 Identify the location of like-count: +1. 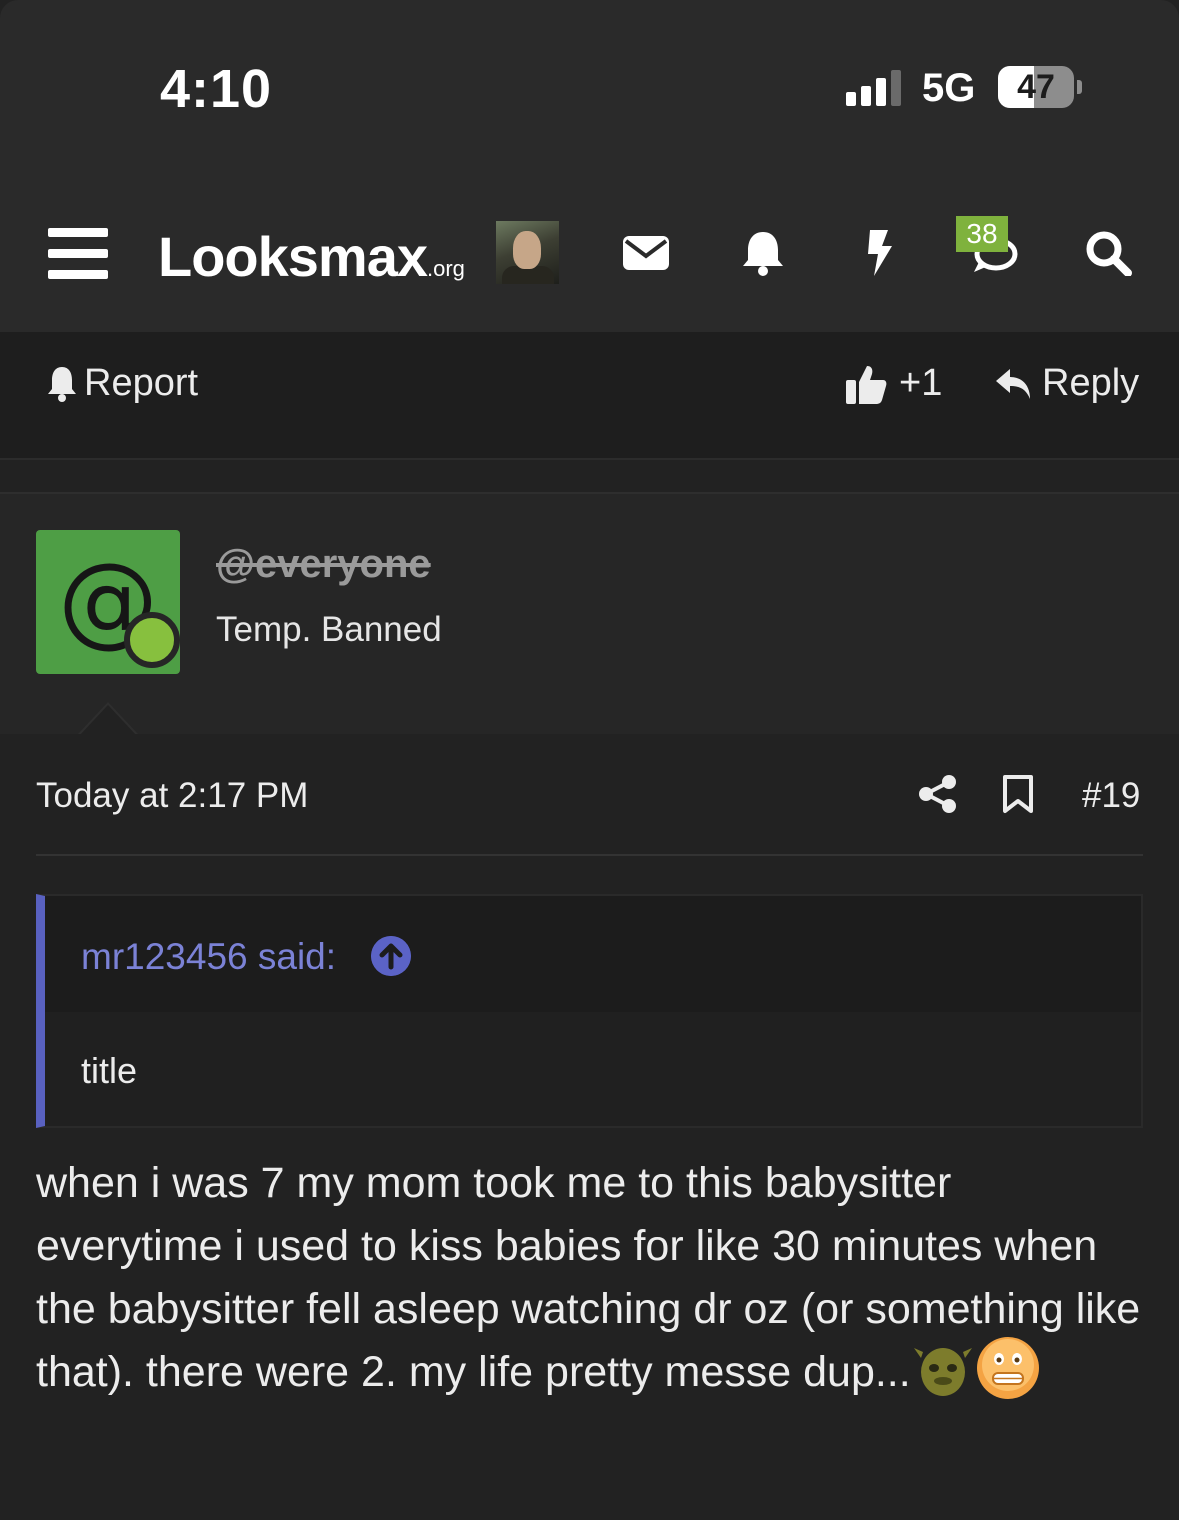
(921, 383).